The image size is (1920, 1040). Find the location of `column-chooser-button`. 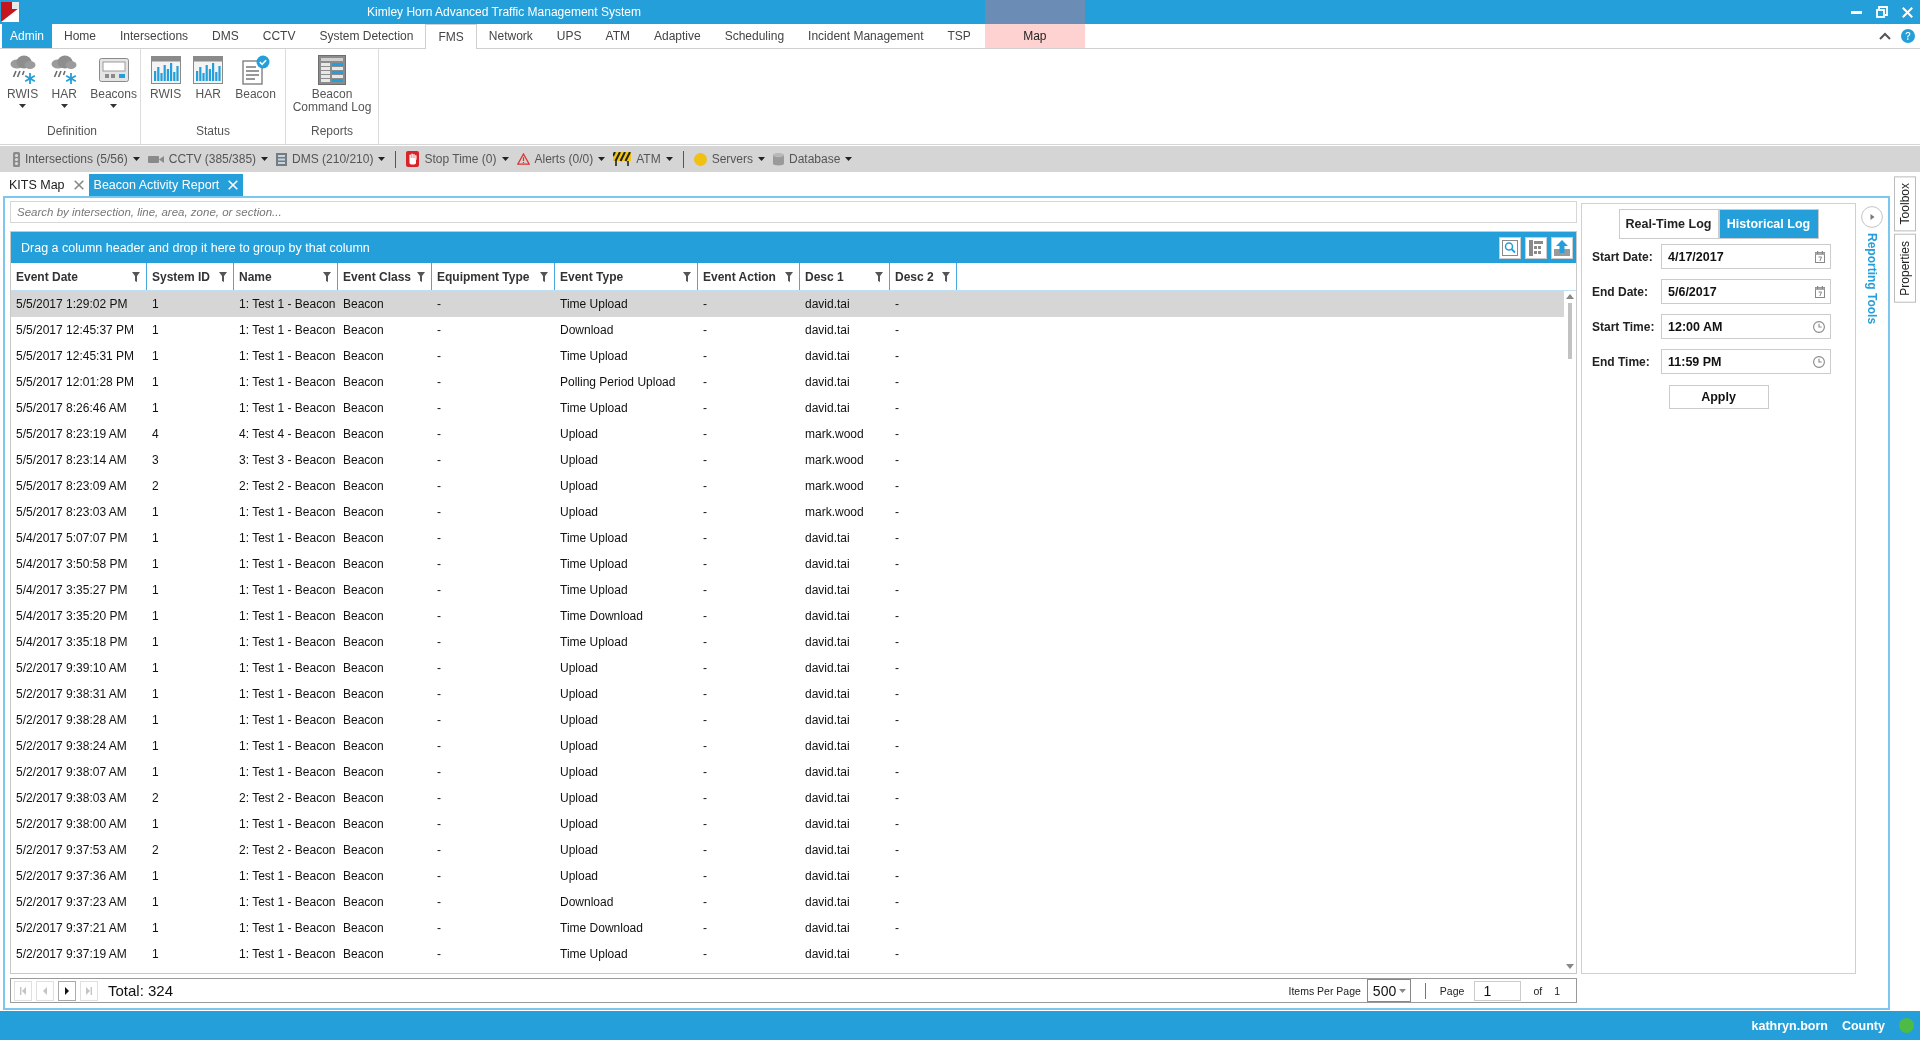

column-chooser-button is located at coordinates (1536, 247).